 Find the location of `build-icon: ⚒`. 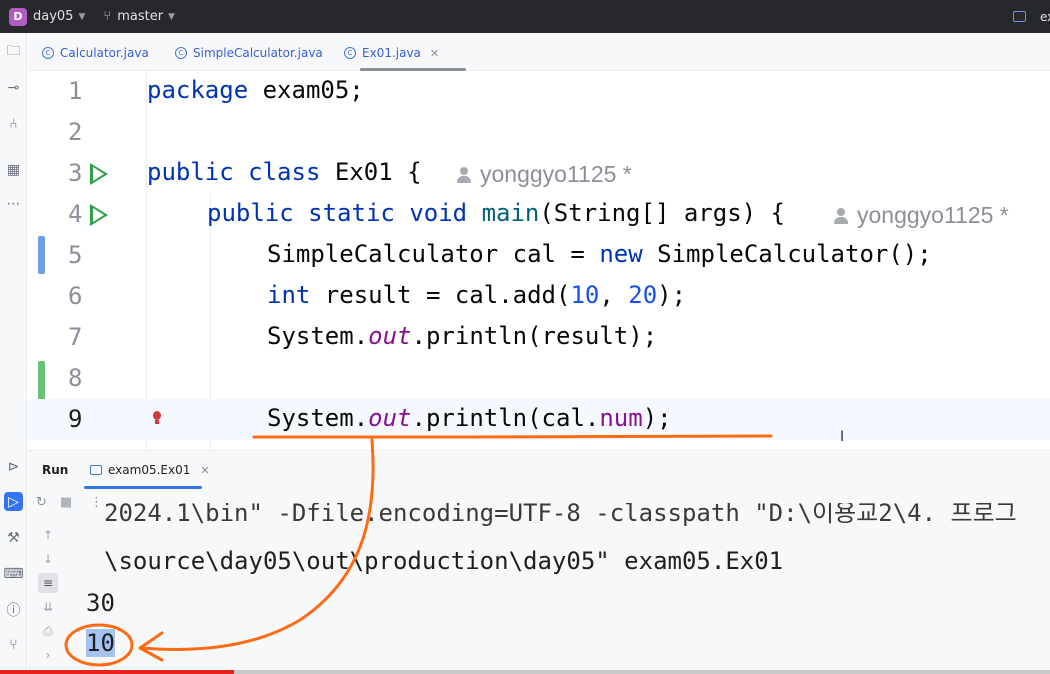

build-icon: ⚒ is located at coordinates (13, 537).